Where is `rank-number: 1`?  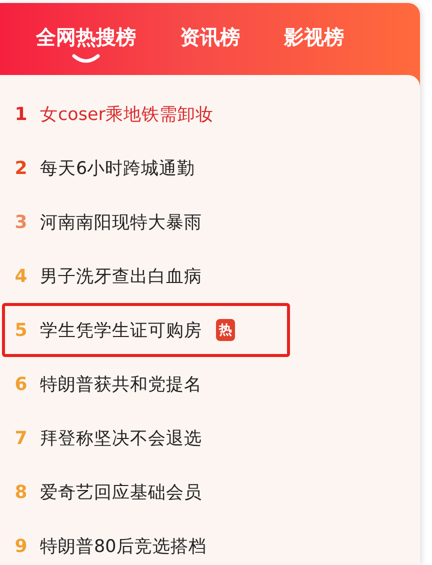
rank-number: 1 is located at coordinates (21, 114).